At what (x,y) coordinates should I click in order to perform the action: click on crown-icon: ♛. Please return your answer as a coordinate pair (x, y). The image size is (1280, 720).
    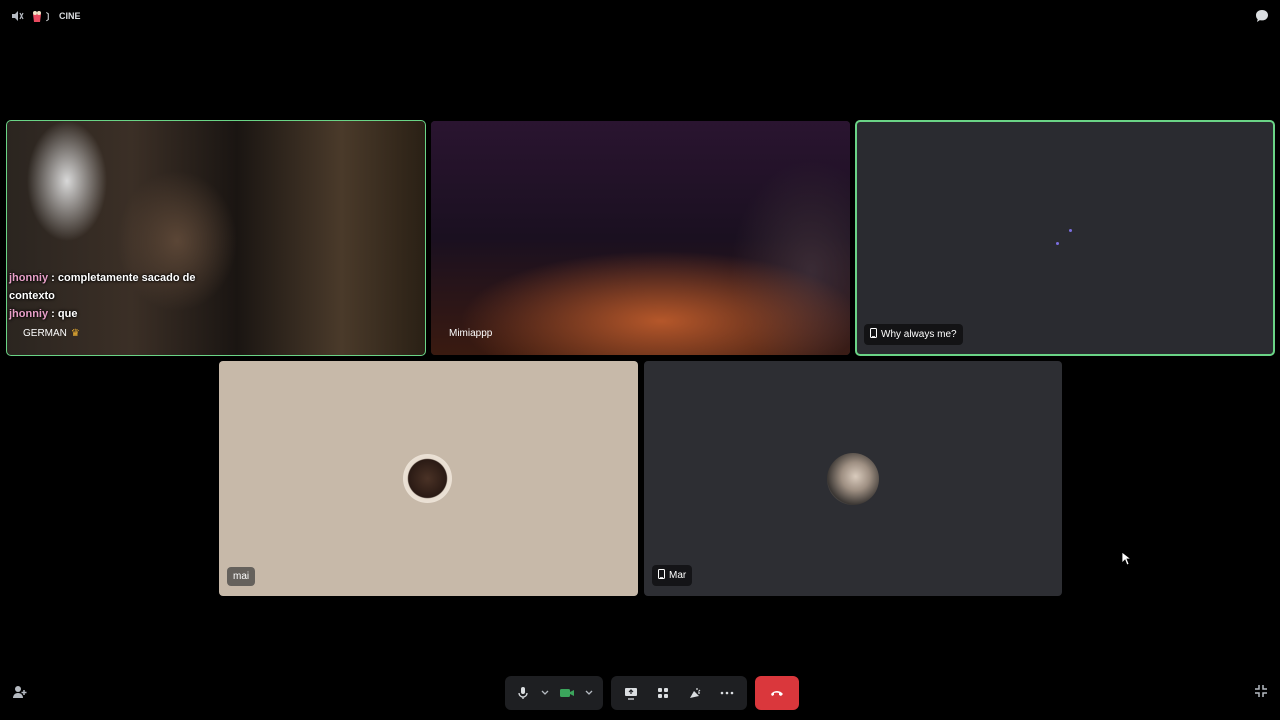
    Looking at the image, I should click on (75, 333).